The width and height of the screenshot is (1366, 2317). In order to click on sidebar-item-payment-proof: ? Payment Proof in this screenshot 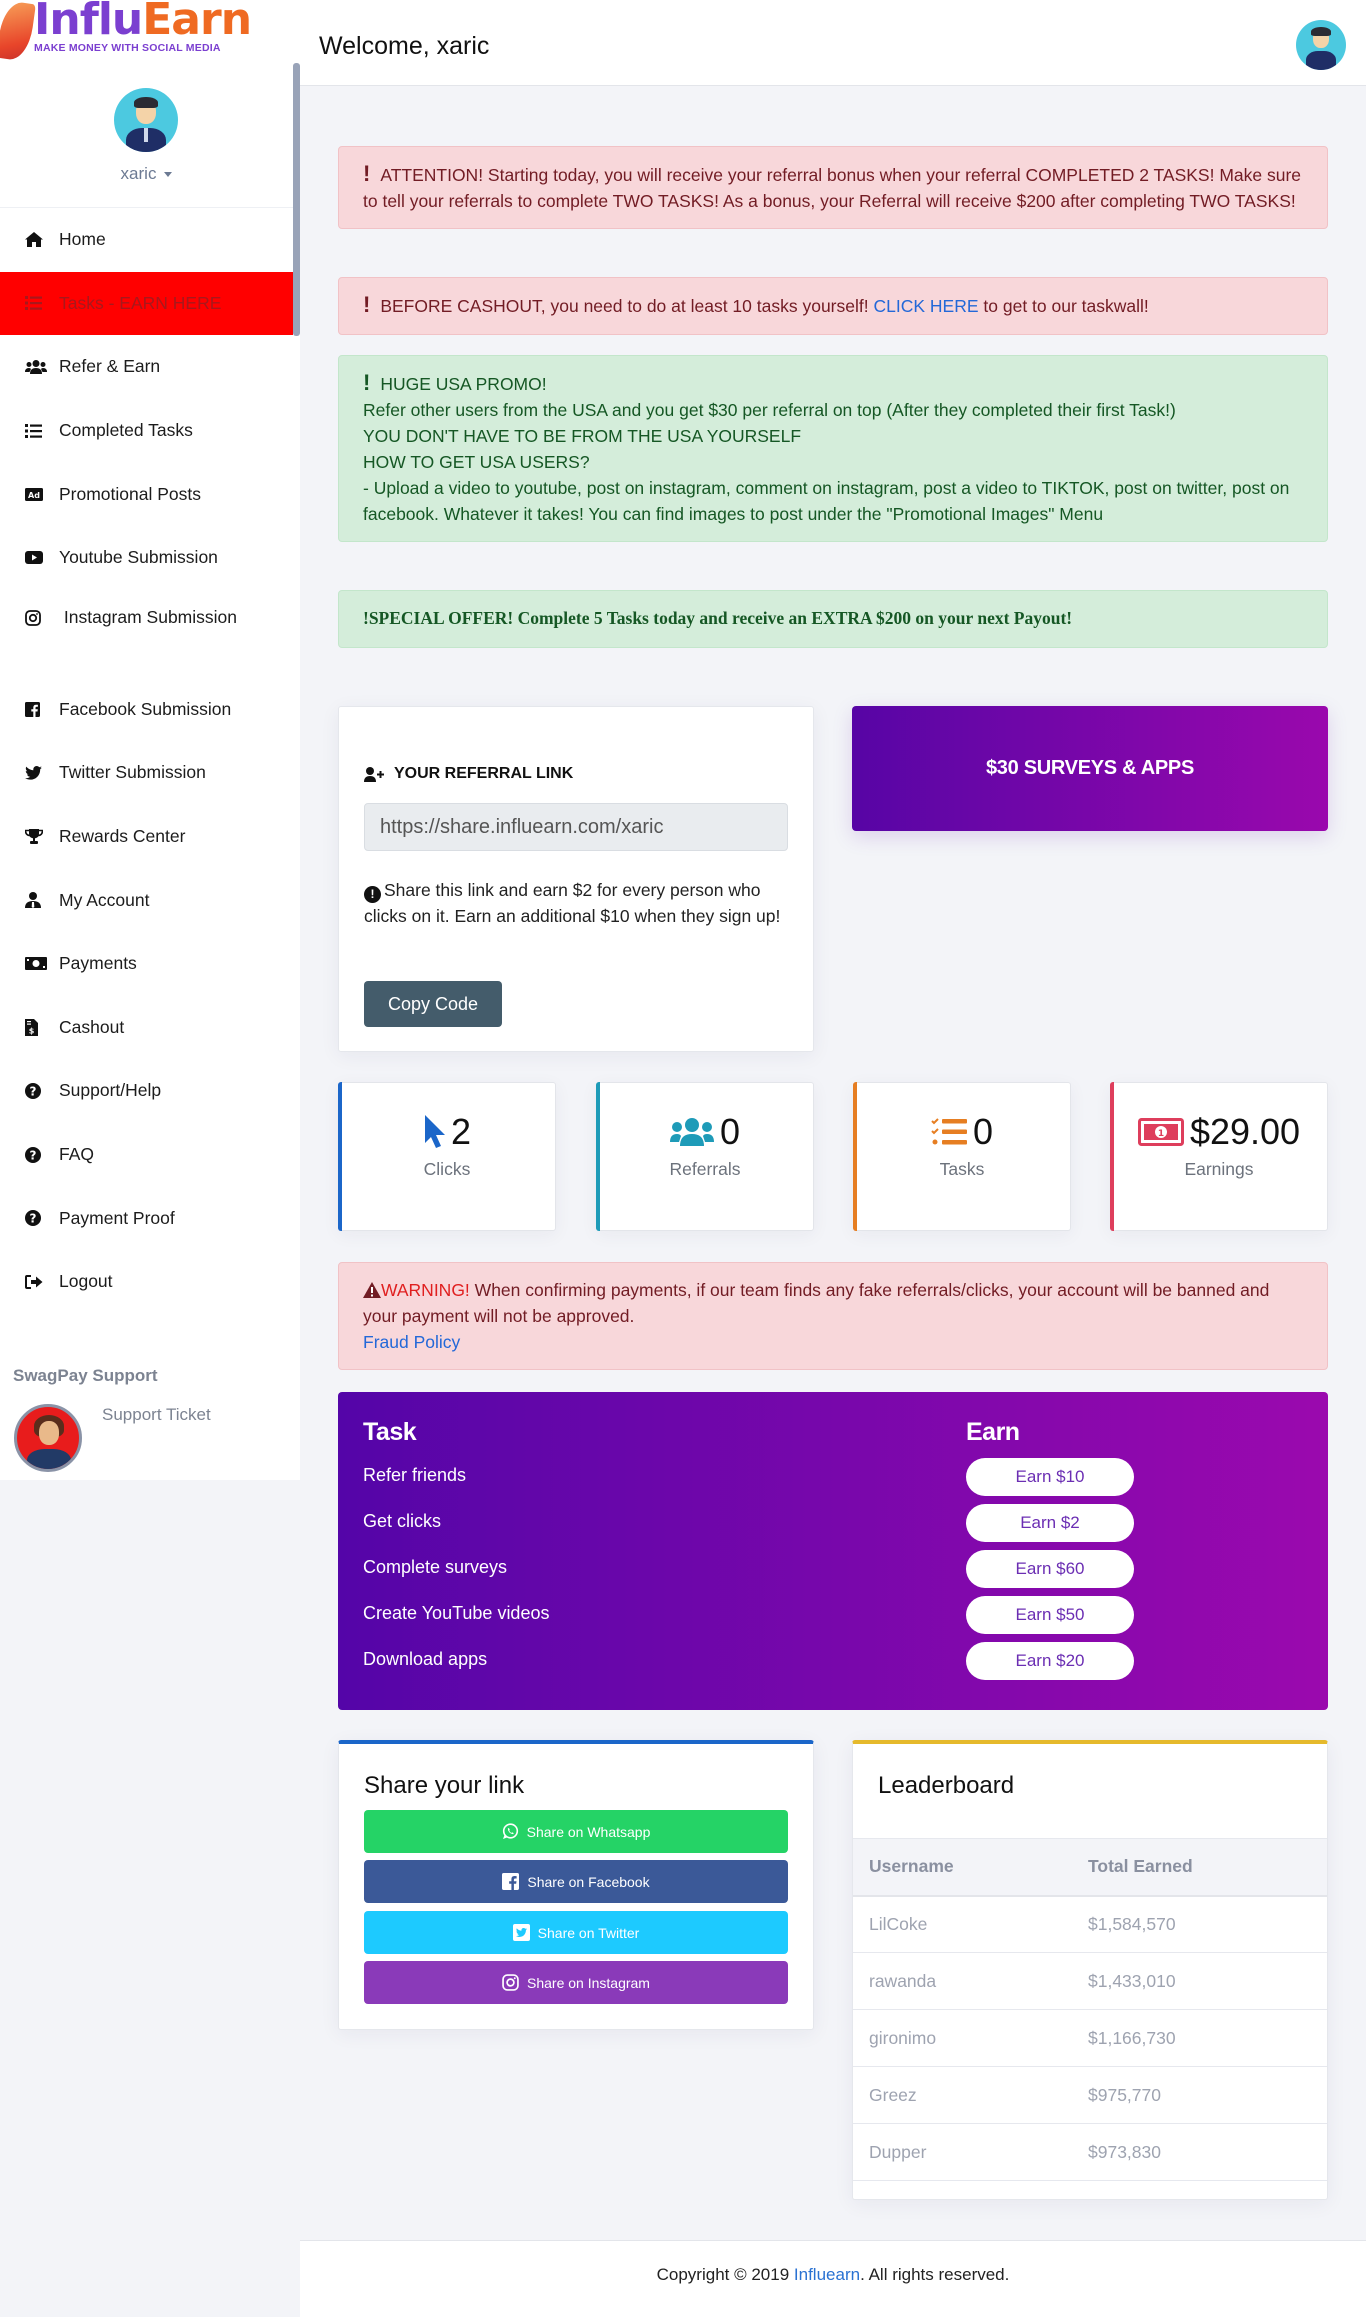, I will do `click(146, 1218)`.